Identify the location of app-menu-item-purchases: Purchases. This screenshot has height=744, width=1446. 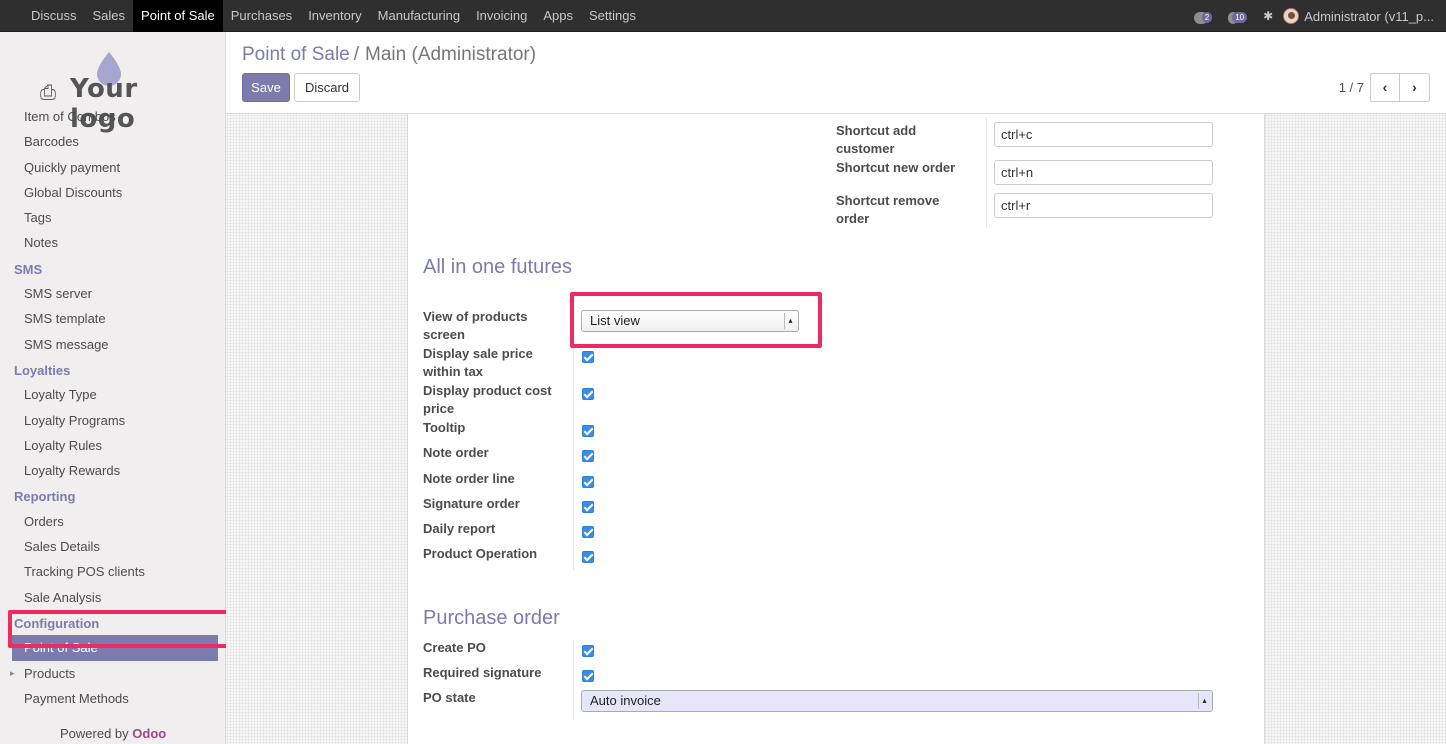
(261, 16).